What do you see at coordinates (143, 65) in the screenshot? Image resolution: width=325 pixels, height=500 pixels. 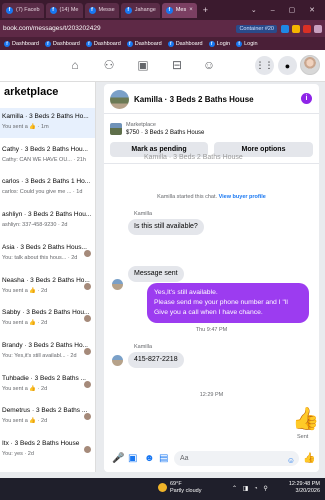 I see `video-icon: ▣` at bounding box center [143, 65].